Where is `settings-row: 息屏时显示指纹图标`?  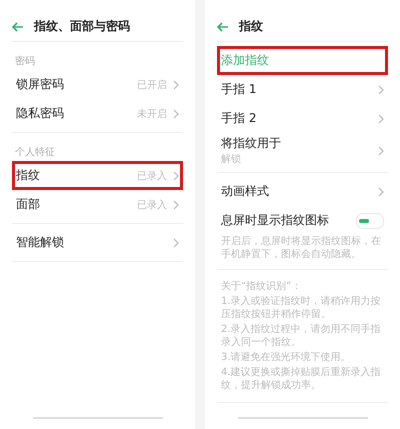
settings-row: 息屏时显示指纹图标 is located at coordinates (302, 220).